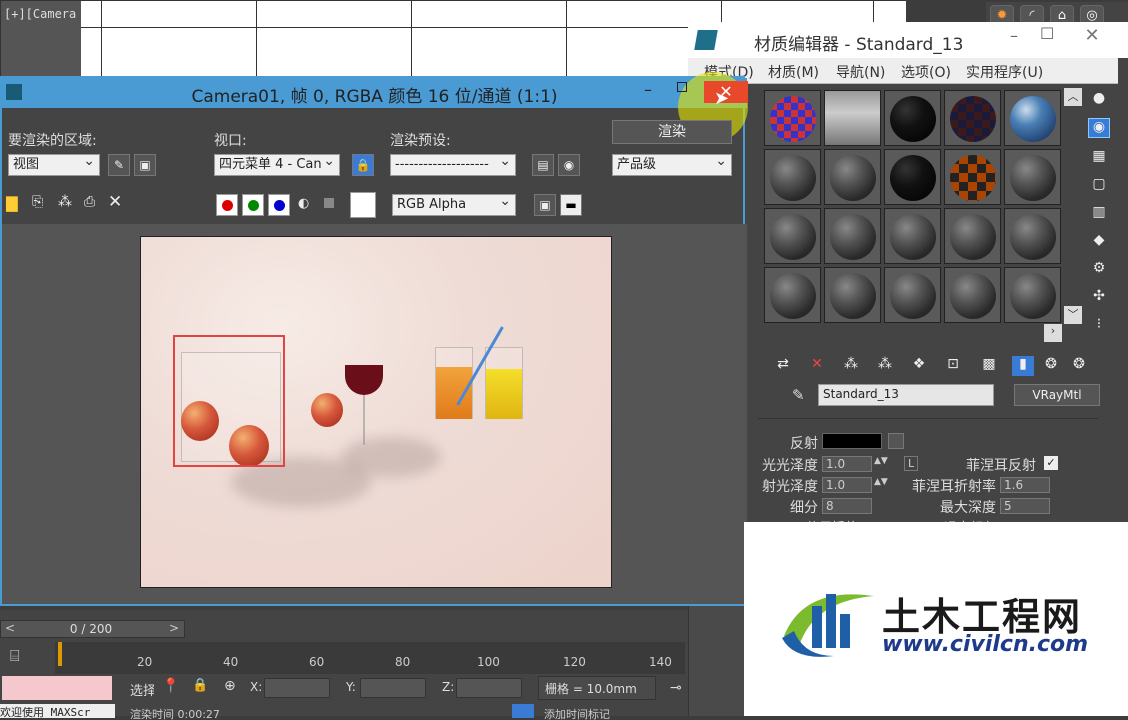 The image size is (1128, 720). Describe the element at coordinates (682, 87) in the screenshot. I see `maximize-icon` at that location.